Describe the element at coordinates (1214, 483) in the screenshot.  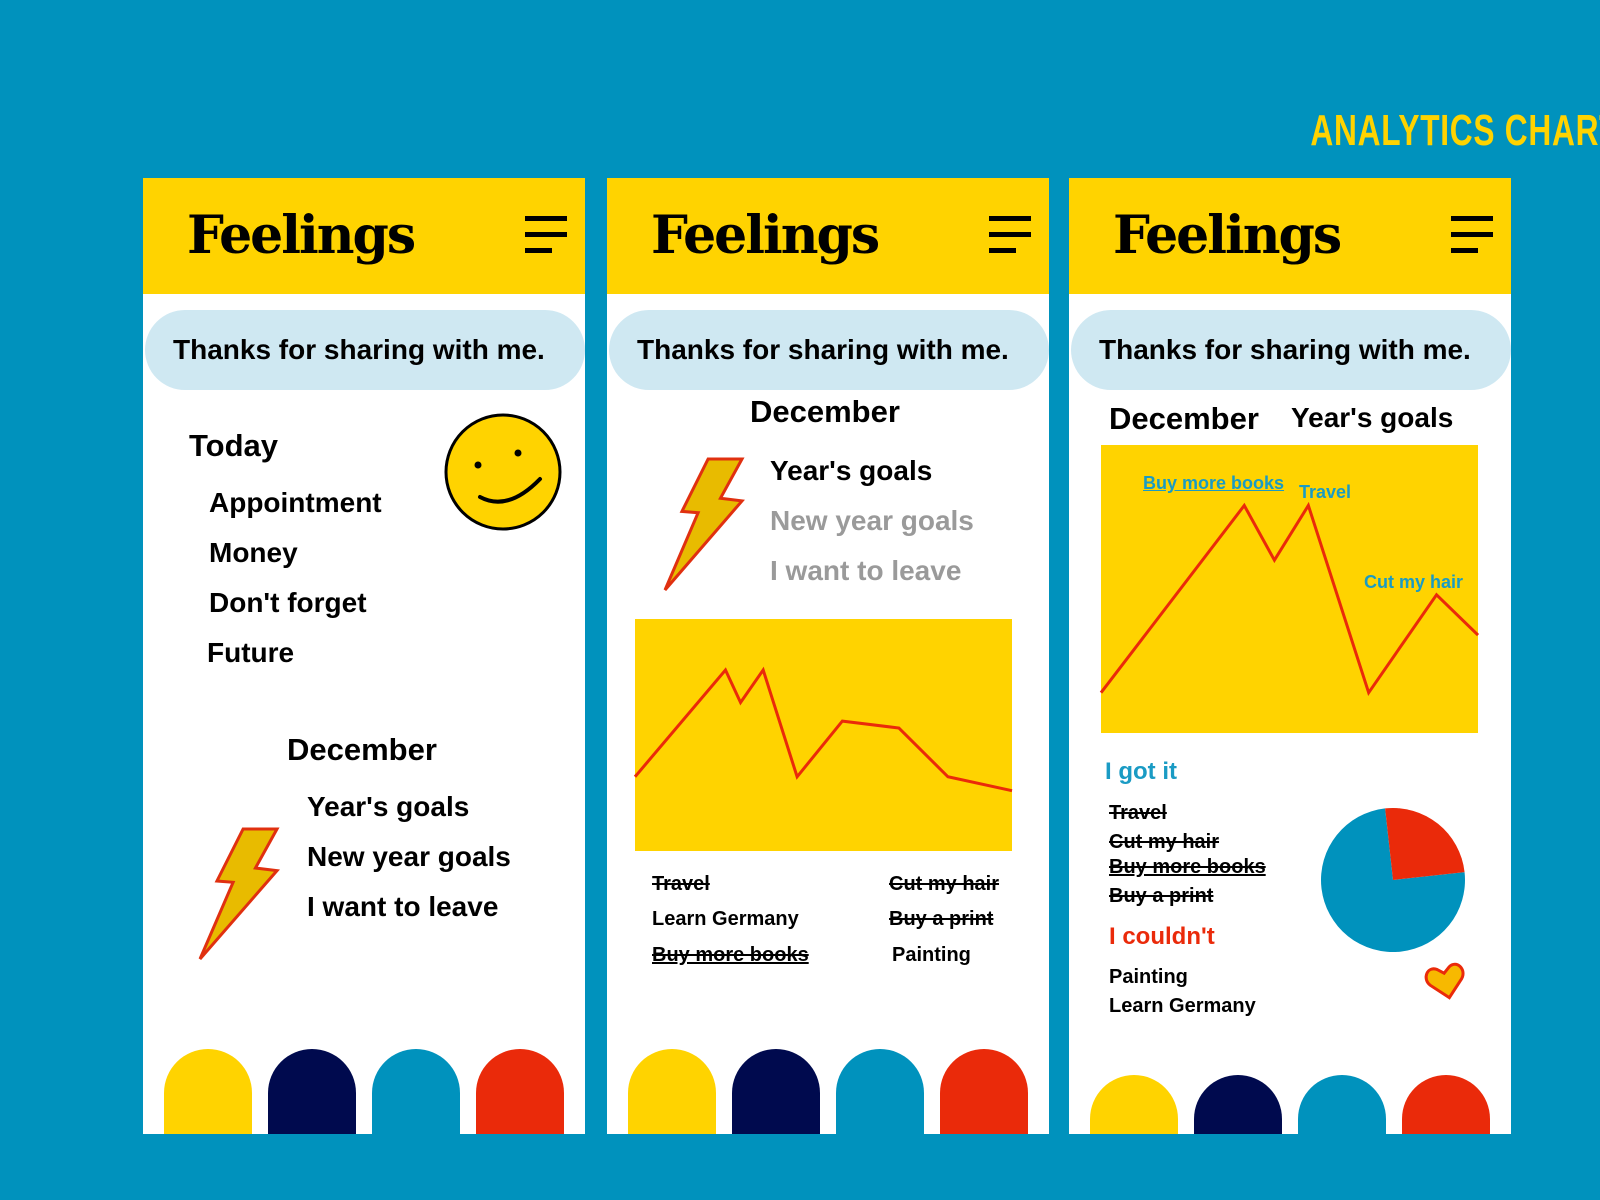
I see `chart-annotation: Buy more books` at that location.